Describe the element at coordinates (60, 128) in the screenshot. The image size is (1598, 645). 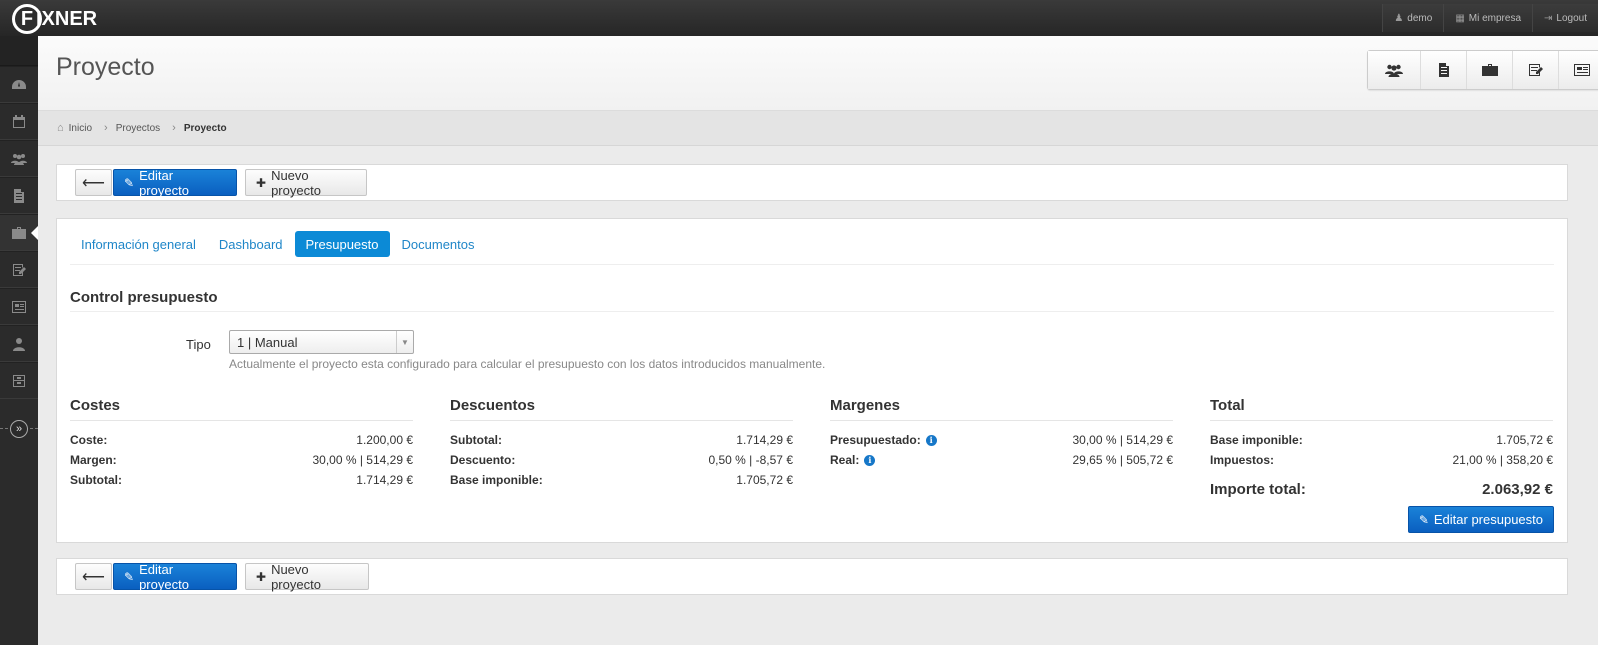
I see `home-icon: ⌂` at that location.